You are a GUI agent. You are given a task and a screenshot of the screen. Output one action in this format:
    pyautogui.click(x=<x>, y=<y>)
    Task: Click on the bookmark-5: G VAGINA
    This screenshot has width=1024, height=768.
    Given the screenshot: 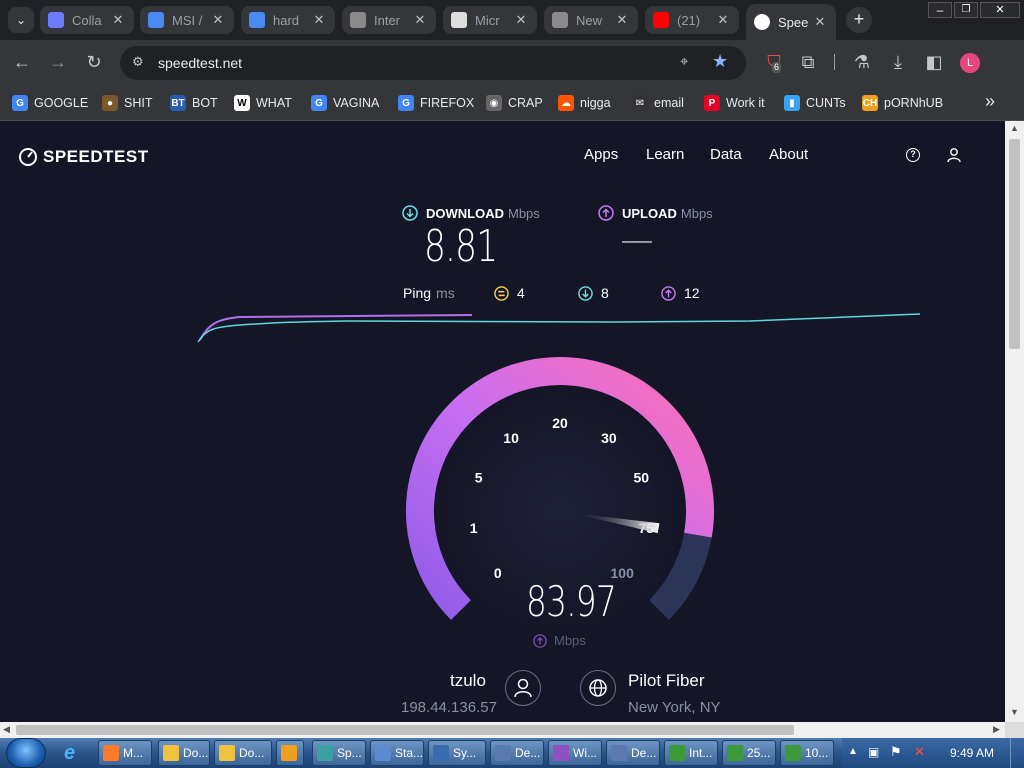 What is the action you would take?
    pyautogui.click(x=345, y=103)
    